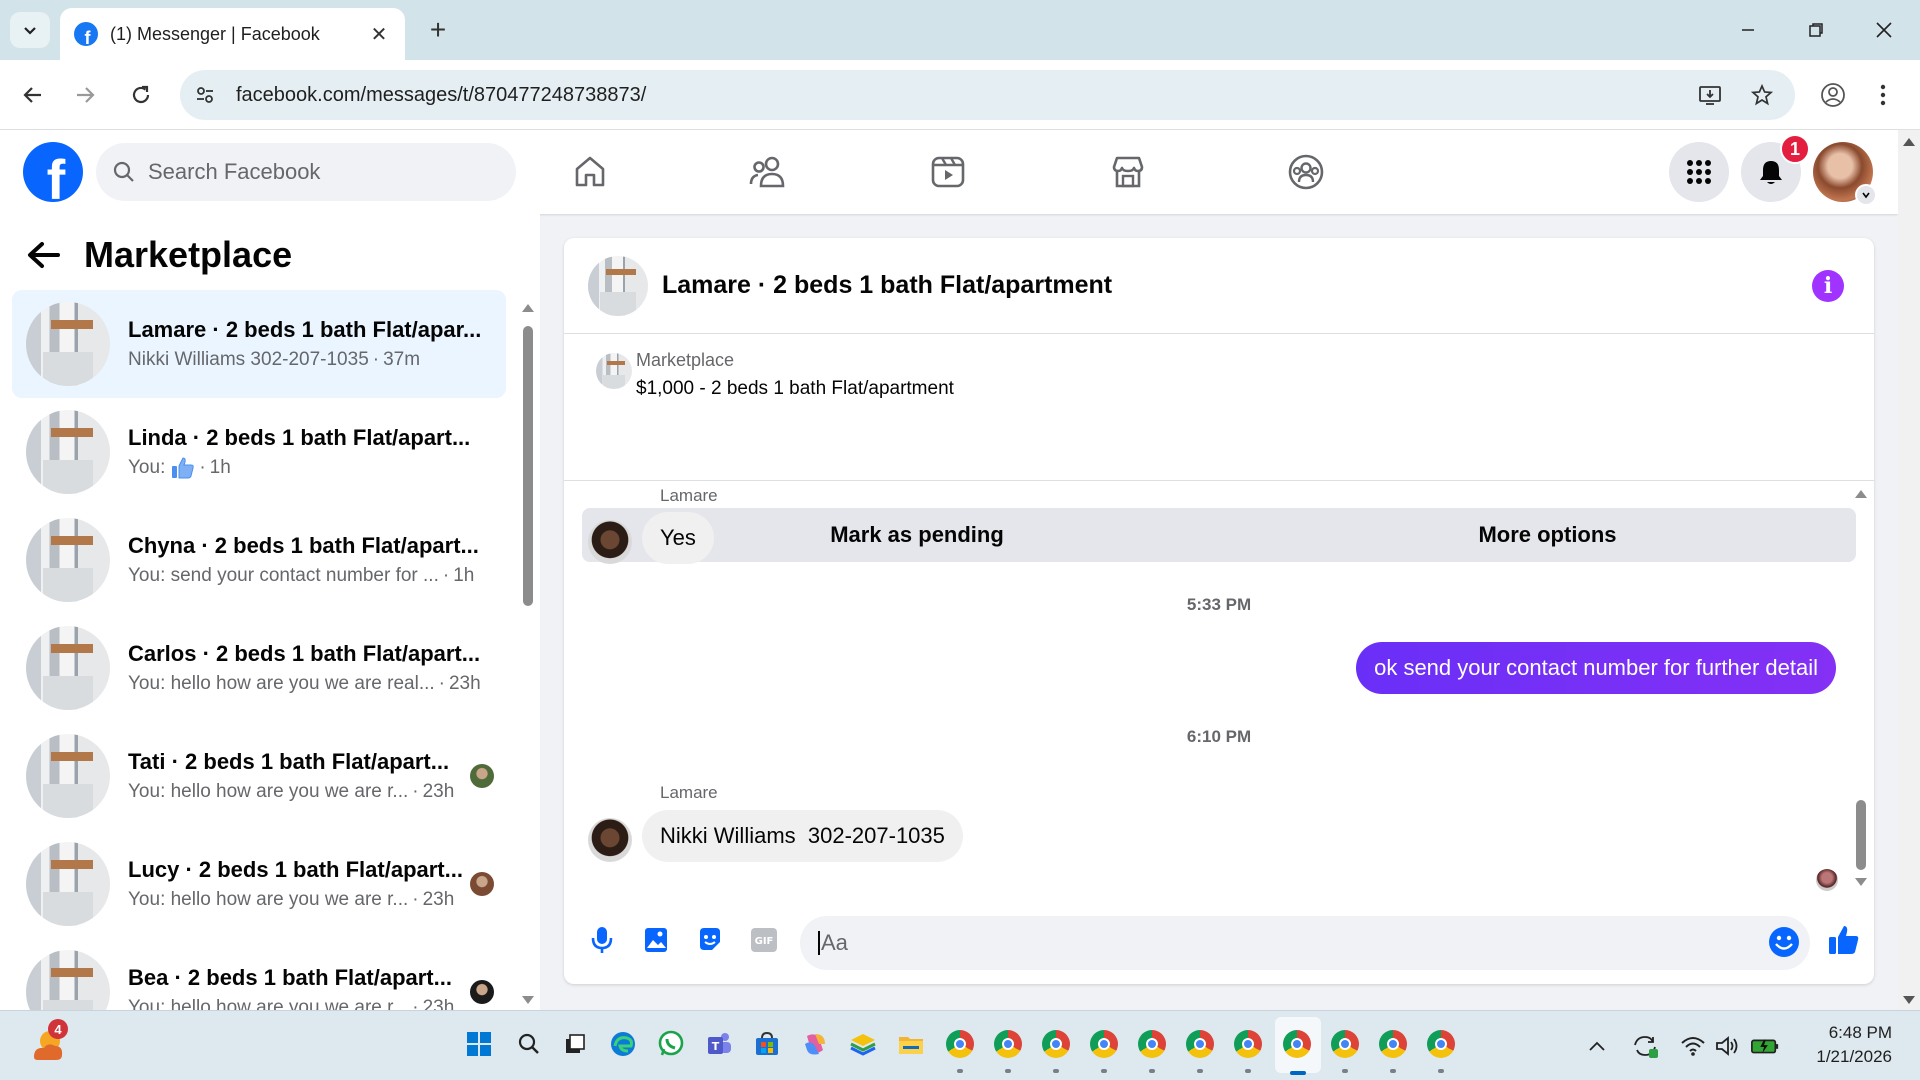 The image size is (1920, 1080). I want to click on nav-friends, so click(768, 172).